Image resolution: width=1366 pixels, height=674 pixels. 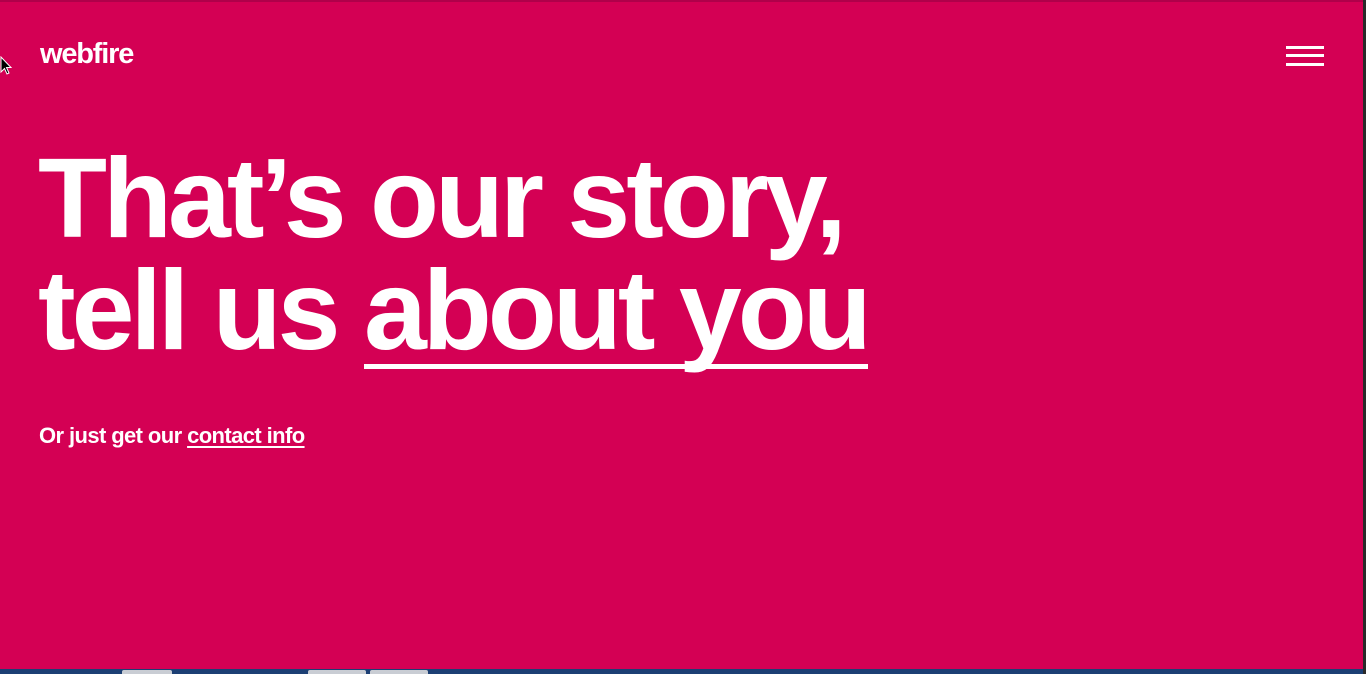 I want to click on headline-line-2: tell us about you, so click(x=455, y=311).